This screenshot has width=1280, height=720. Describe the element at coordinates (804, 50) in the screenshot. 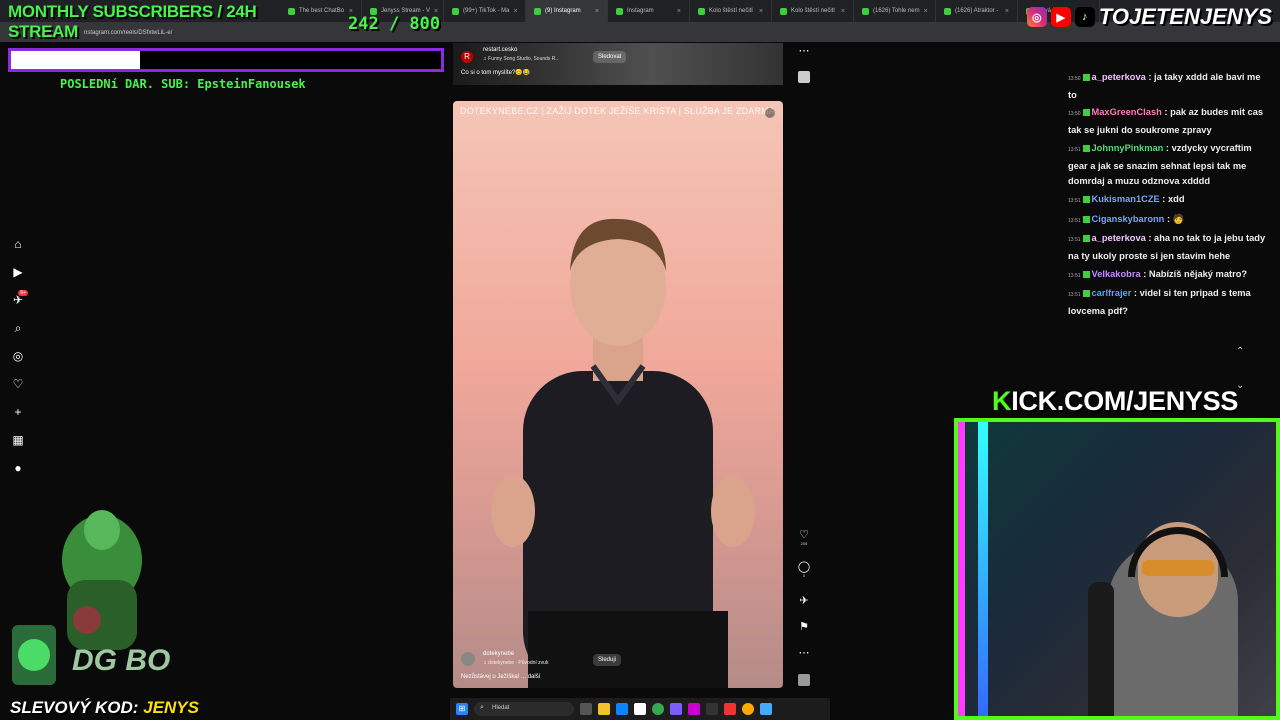

I see `more-options-icon: ⋯` at that location.